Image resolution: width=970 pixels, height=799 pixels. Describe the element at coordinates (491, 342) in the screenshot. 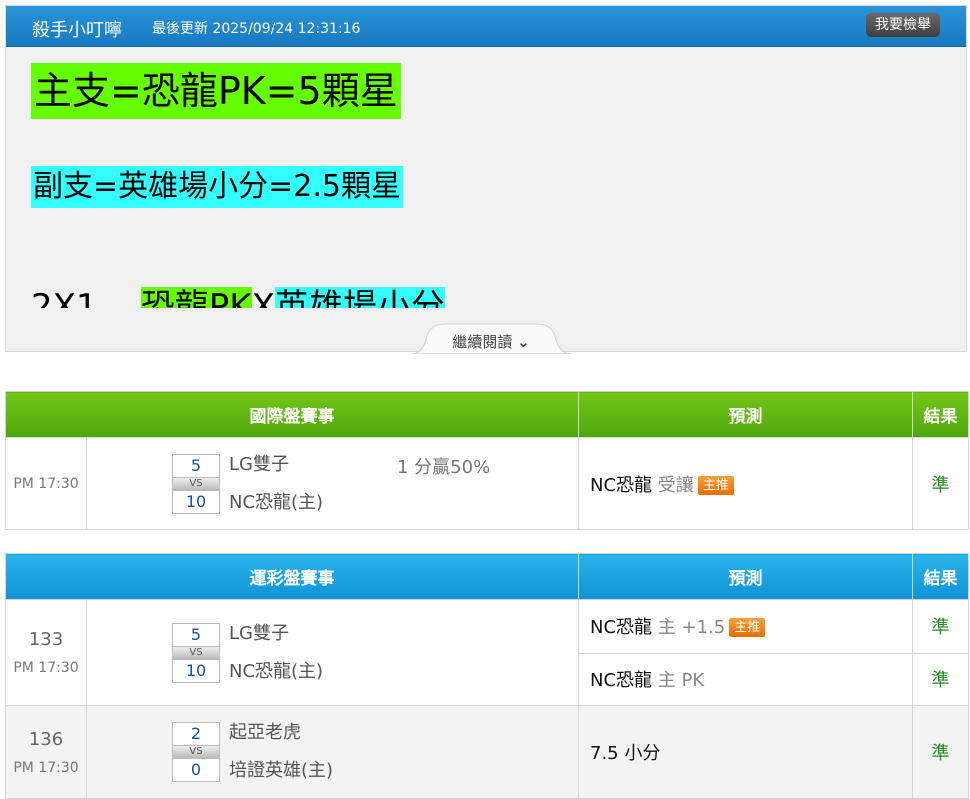

I see `read-more-label: 繼續閱讀 ⌄` at that location.